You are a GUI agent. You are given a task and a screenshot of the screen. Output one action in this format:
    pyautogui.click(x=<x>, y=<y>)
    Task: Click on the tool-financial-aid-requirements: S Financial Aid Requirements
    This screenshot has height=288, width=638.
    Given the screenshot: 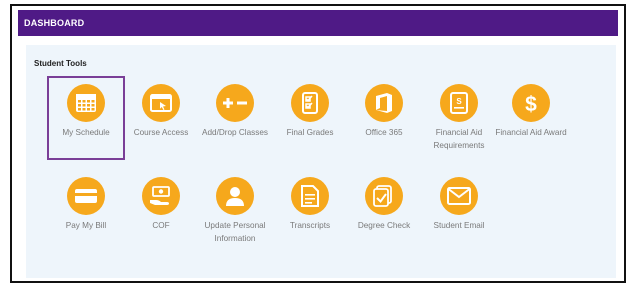 What is the action you would take?
    pyautogui.click(x=459, y=118)
    